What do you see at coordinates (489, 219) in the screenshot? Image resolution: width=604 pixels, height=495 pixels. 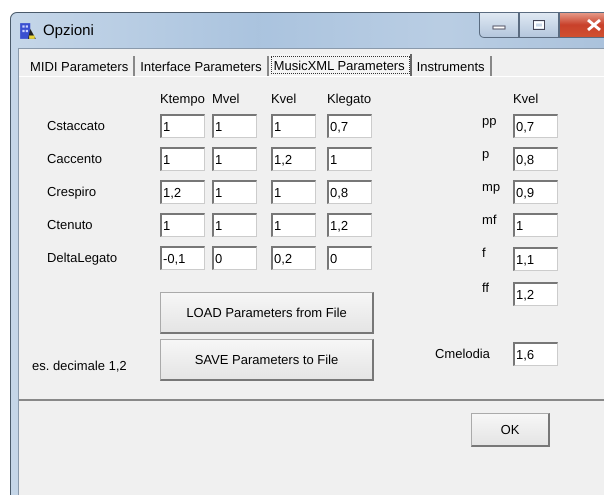 I see `field-label: mf` at bounding box center [489, 219].